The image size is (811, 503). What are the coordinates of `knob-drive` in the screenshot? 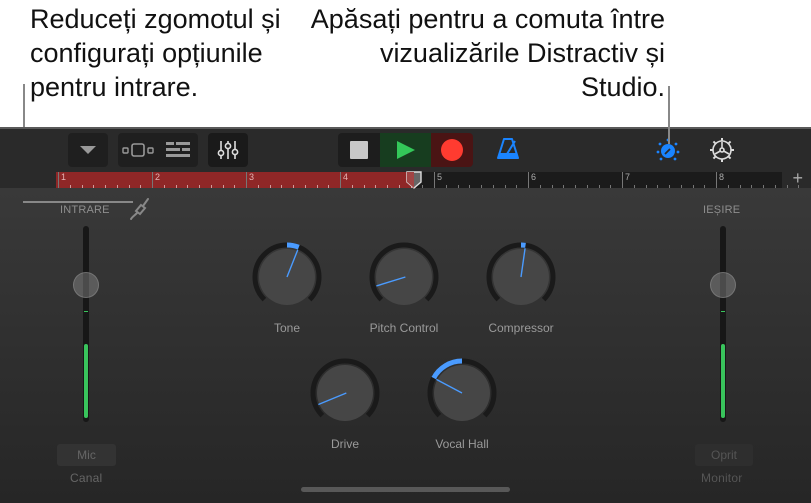 It's located at (345, 393).